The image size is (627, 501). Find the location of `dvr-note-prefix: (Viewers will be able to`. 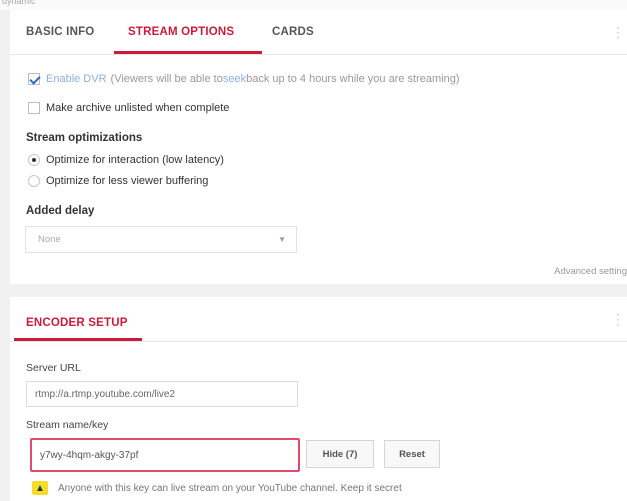

dvr-note-prefix: (Viewers will be able to is located at coordinates (166, 79).